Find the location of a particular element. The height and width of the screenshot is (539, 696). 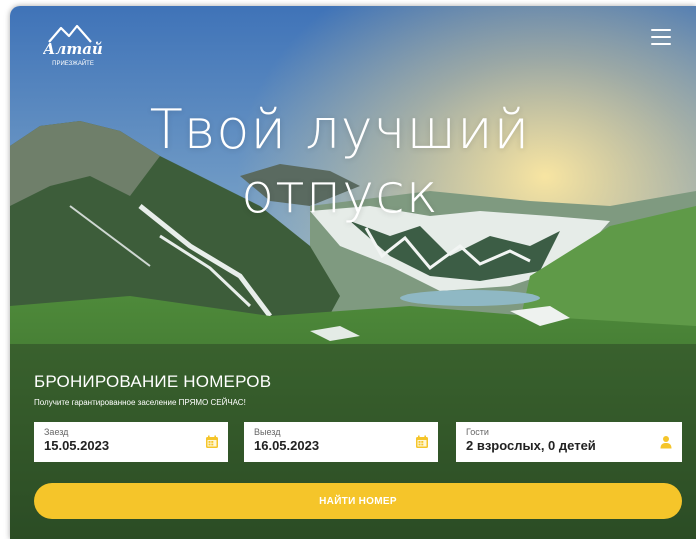

booking-title: БРОНИРОВАНИЕ НОМЕРОВ is located at coordinates (153, 381).